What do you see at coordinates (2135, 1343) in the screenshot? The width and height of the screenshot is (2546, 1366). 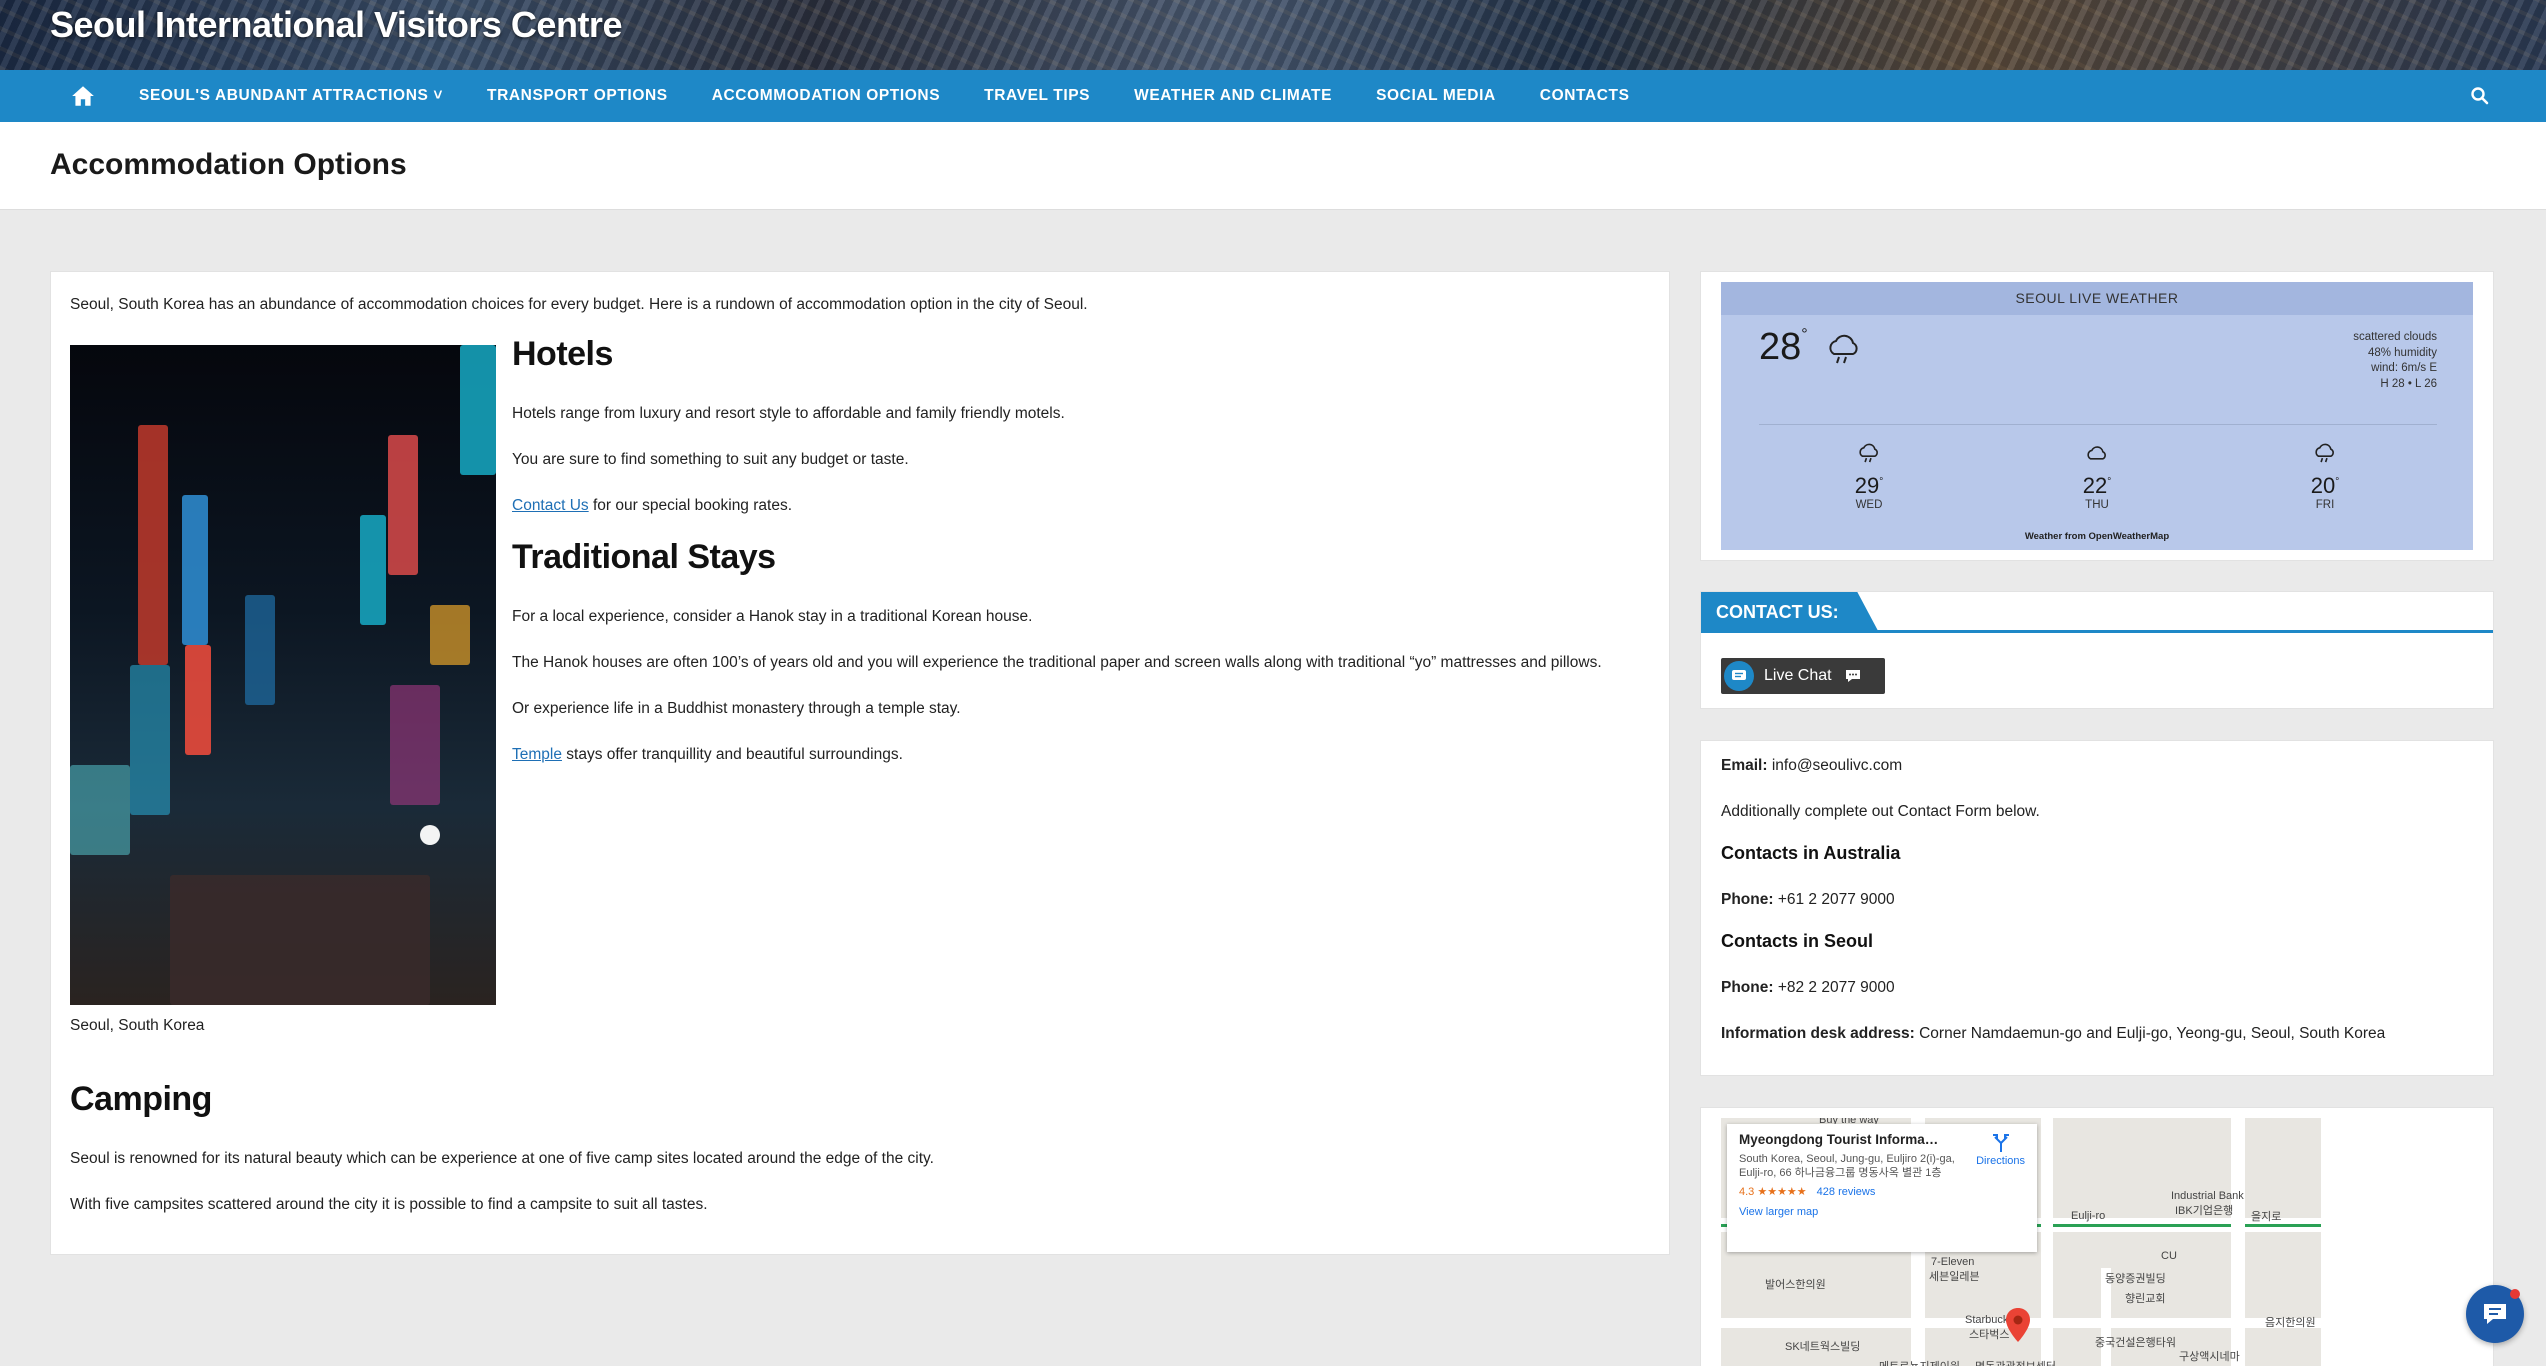 I see `map-label: 중국건설은행타워` at bounding box center [2135, 1343].